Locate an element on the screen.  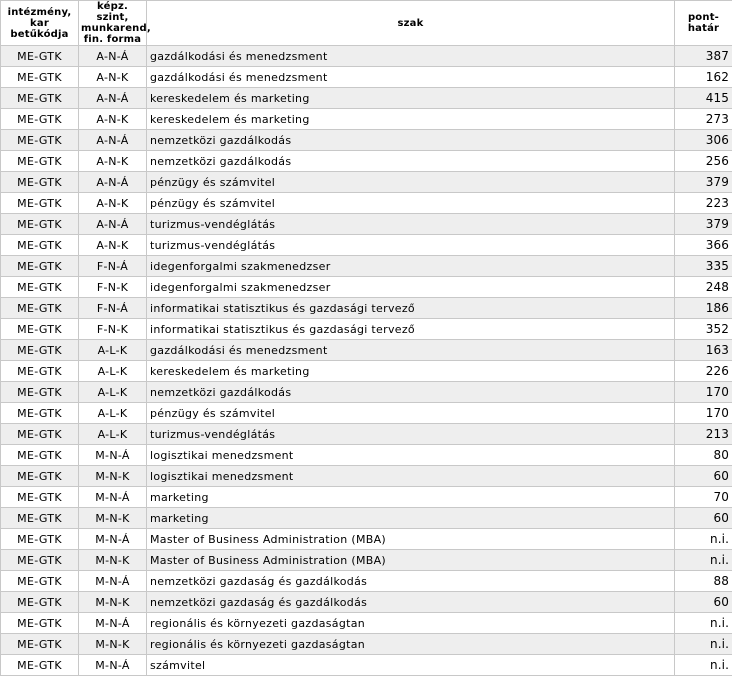
score-cell: 213 is located at coordinates (703, 434).